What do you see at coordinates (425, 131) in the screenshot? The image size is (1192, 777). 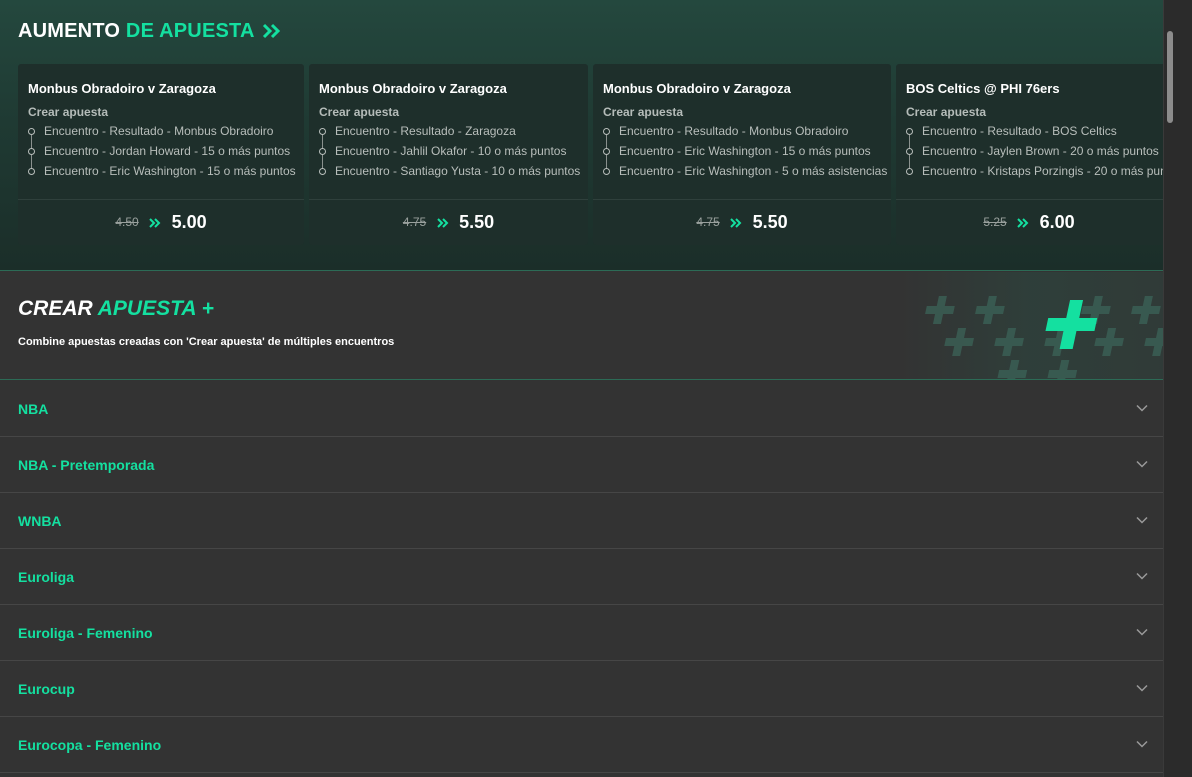 I see `leg-text: Encuentro - Resultado - Zaragoza` at bounding box center [425, 131].